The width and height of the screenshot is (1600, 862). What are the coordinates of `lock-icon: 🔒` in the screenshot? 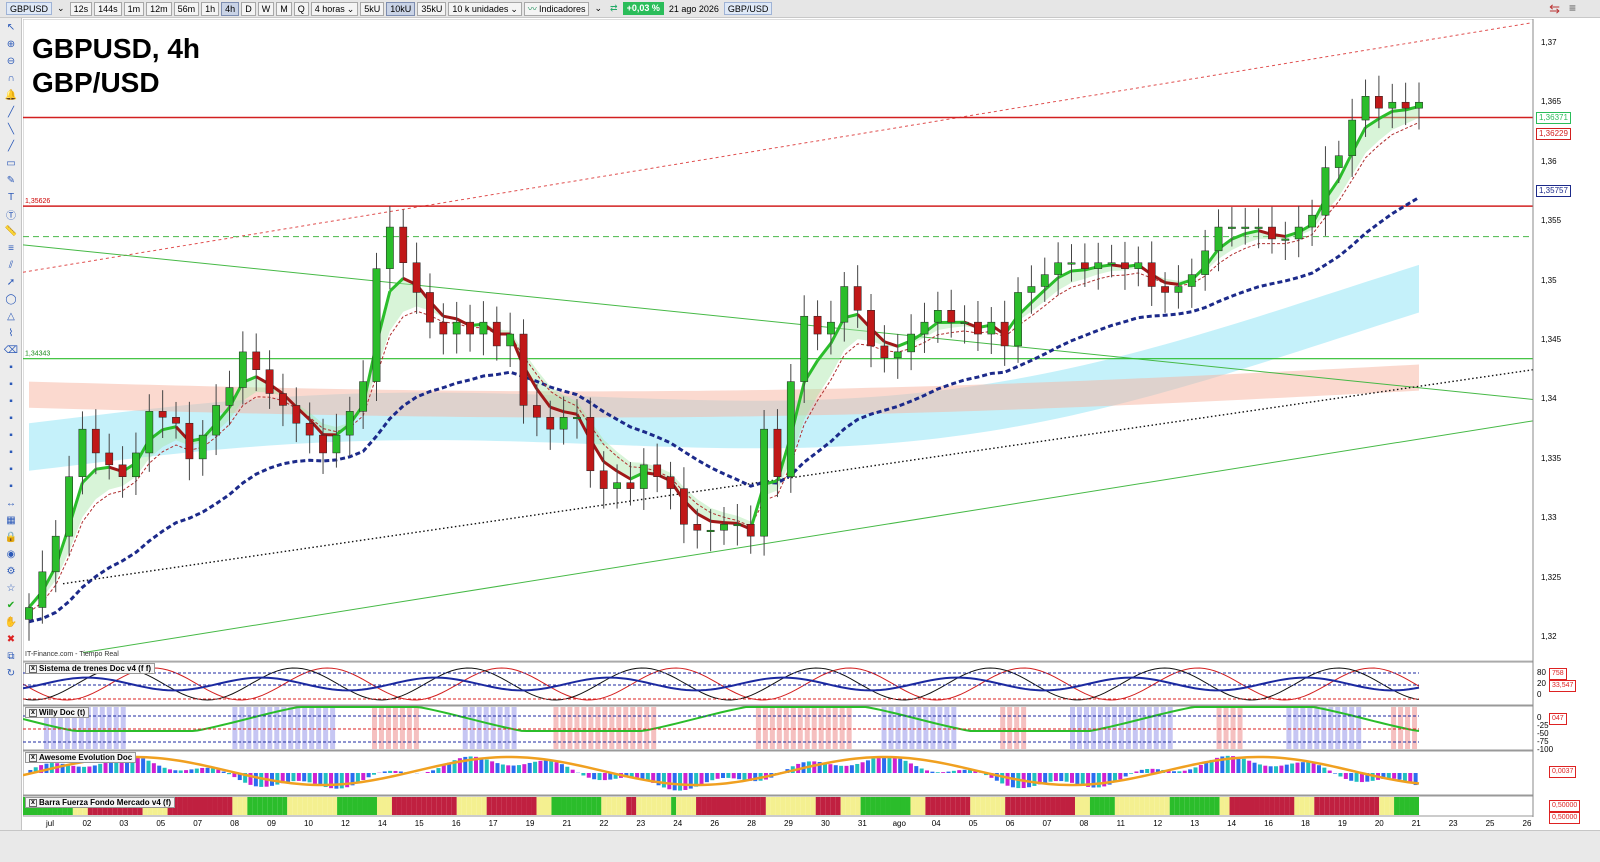 It's located at (11, 537).